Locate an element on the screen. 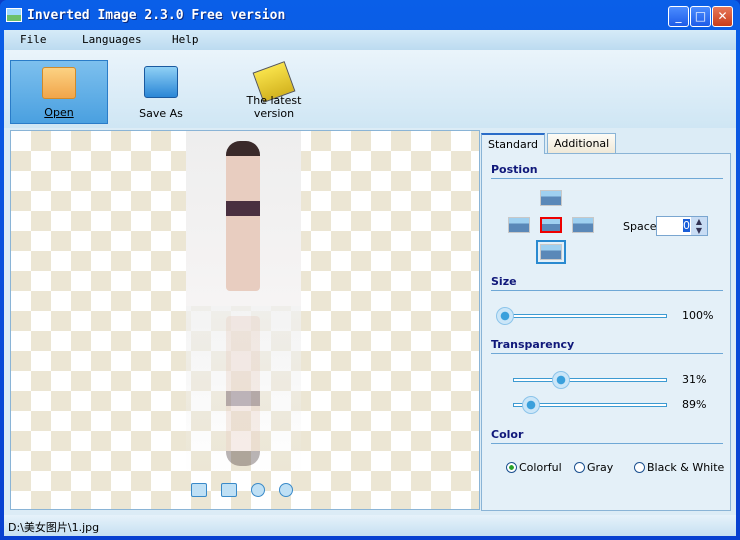 The height and width of the screenshot is (540, 740). radio-colorful: Colorful is located at coordinates (534, 467).